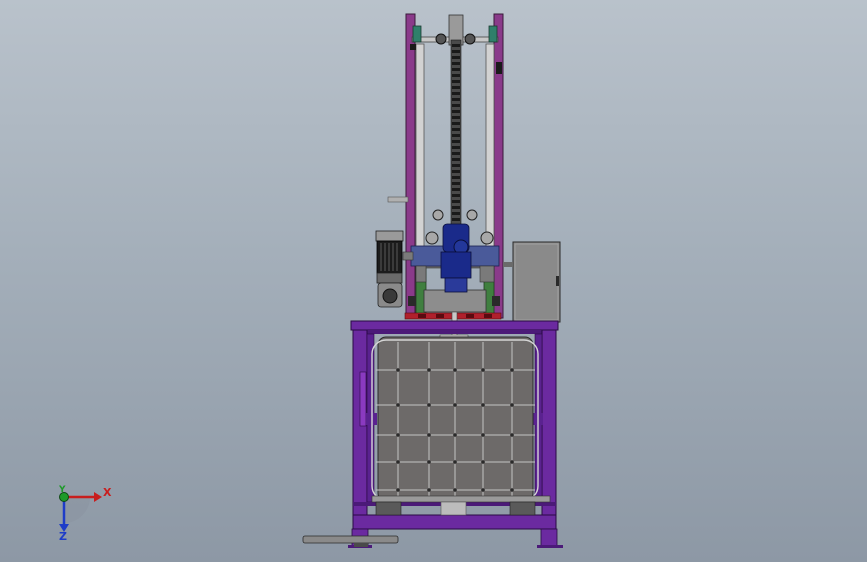  I want to click on axis-triad, so click(80, 512).